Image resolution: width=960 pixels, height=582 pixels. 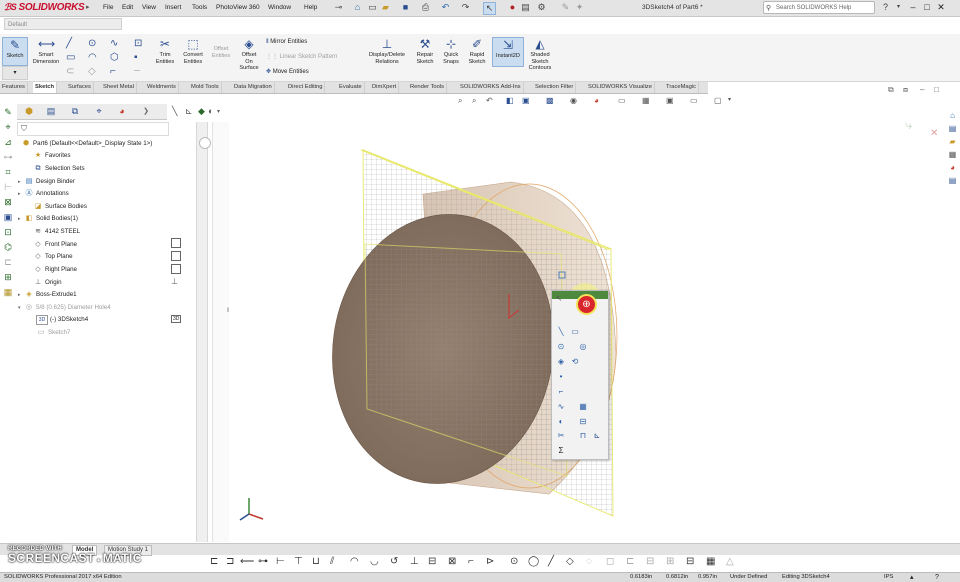 What do you see at coordinates (53, 232) in the screenshot?
I see `tree-item: ≋ 4142 STEEL` at bounding box center [53, 232].